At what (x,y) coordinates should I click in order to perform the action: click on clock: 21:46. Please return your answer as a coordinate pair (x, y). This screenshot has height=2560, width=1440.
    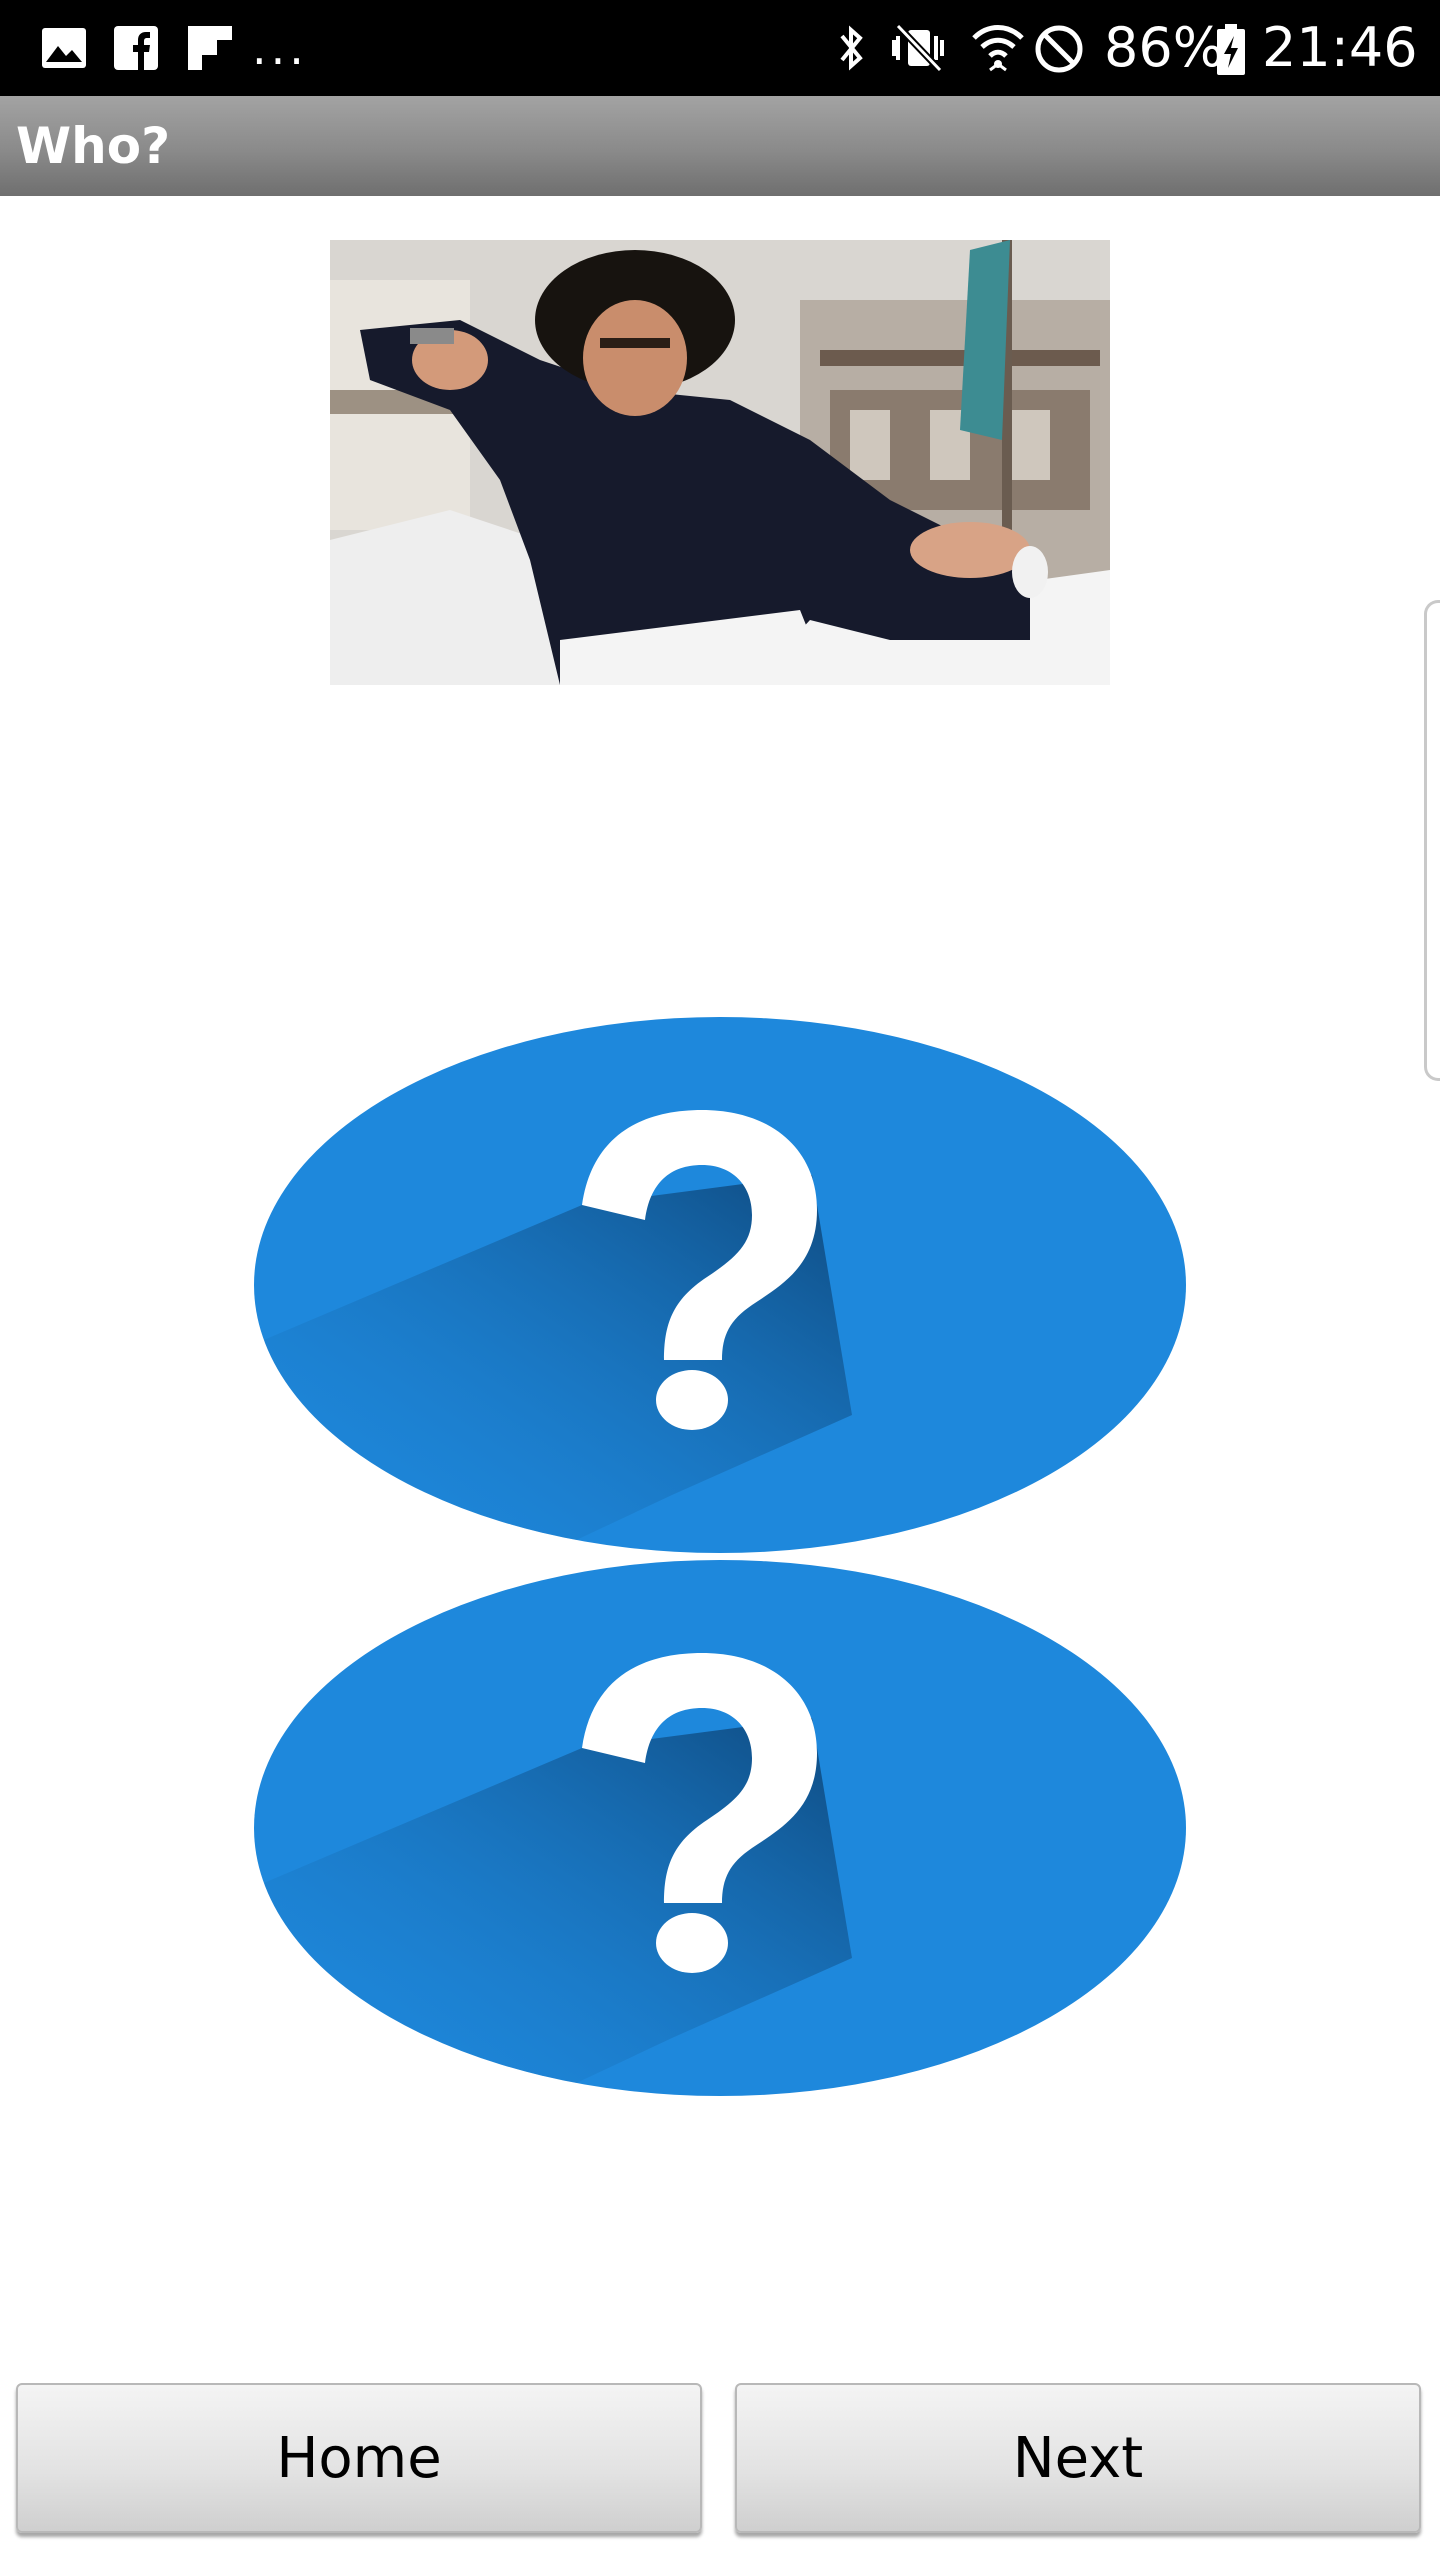
    Looking at the image, I should click on (1340, 47).